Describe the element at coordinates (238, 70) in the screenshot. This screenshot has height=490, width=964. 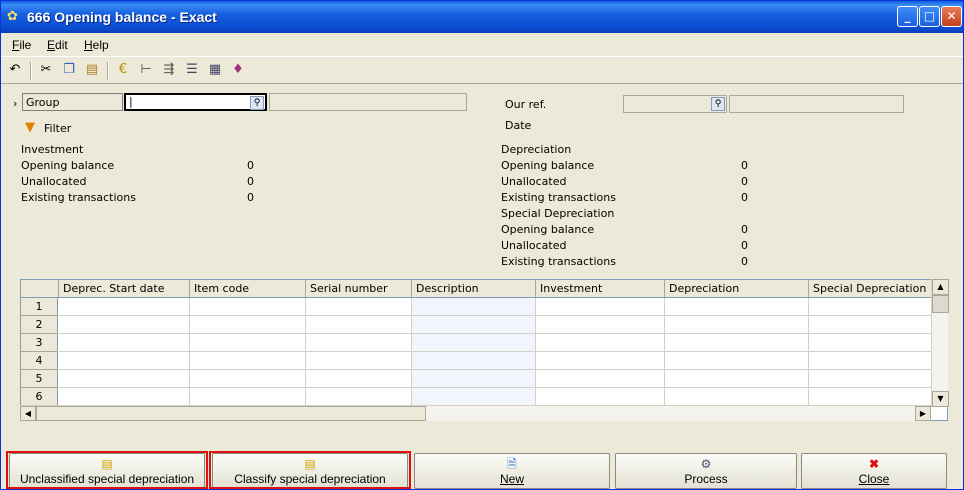
I see `book-icon: ♦` at that location.